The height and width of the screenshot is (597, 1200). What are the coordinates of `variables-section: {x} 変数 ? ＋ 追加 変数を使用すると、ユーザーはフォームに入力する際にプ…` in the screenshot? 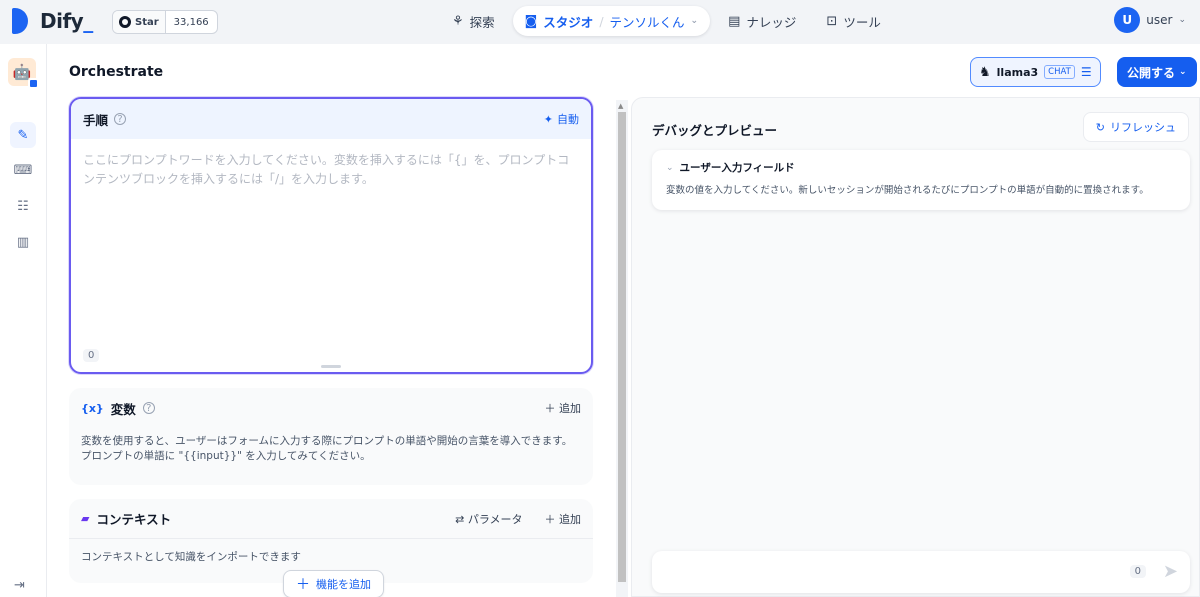 It's located at (331, 436).